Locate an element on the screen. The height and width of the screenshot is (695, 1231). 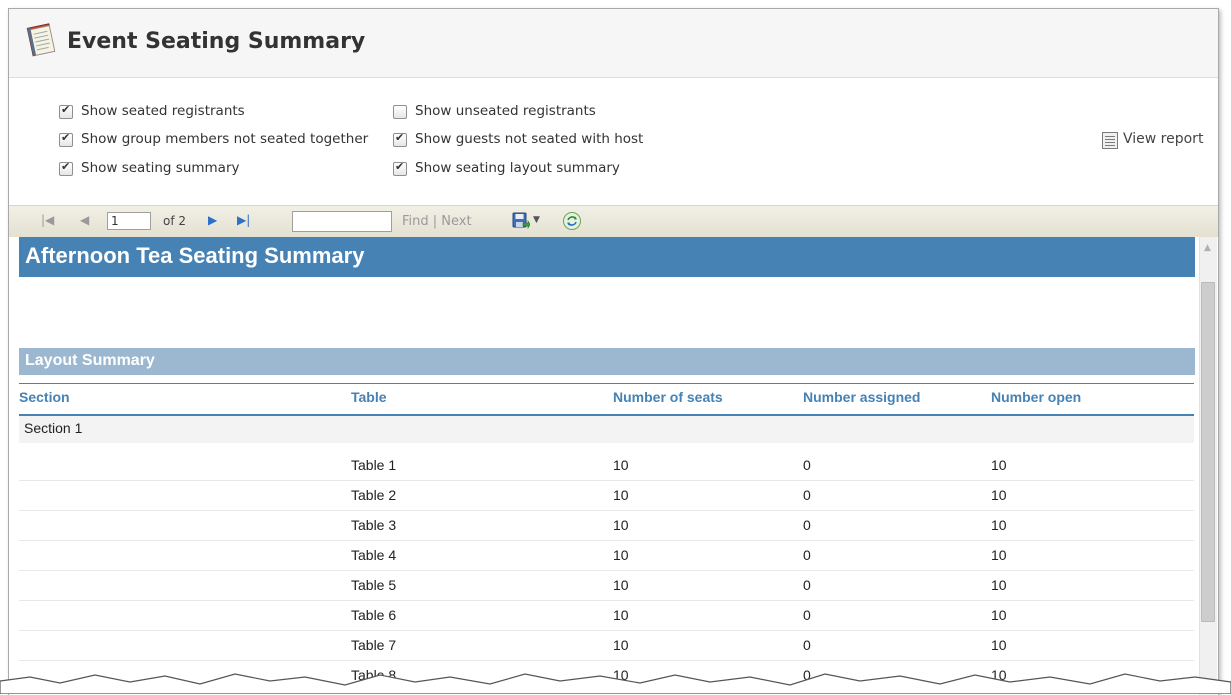
column-header-number-of-seats: Number of seats is located at coordinates (668, 397).